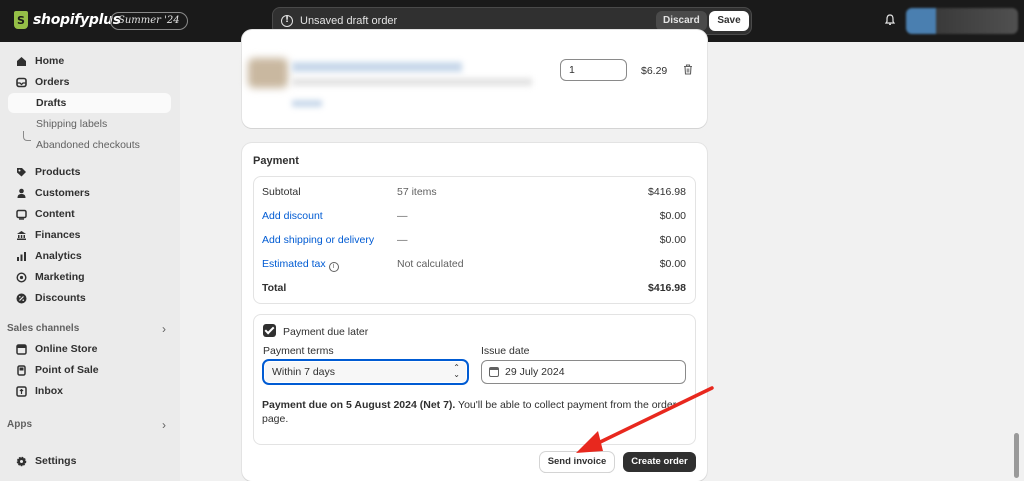  I want to click on sidebar-item-label: Home, so click(50, 61).